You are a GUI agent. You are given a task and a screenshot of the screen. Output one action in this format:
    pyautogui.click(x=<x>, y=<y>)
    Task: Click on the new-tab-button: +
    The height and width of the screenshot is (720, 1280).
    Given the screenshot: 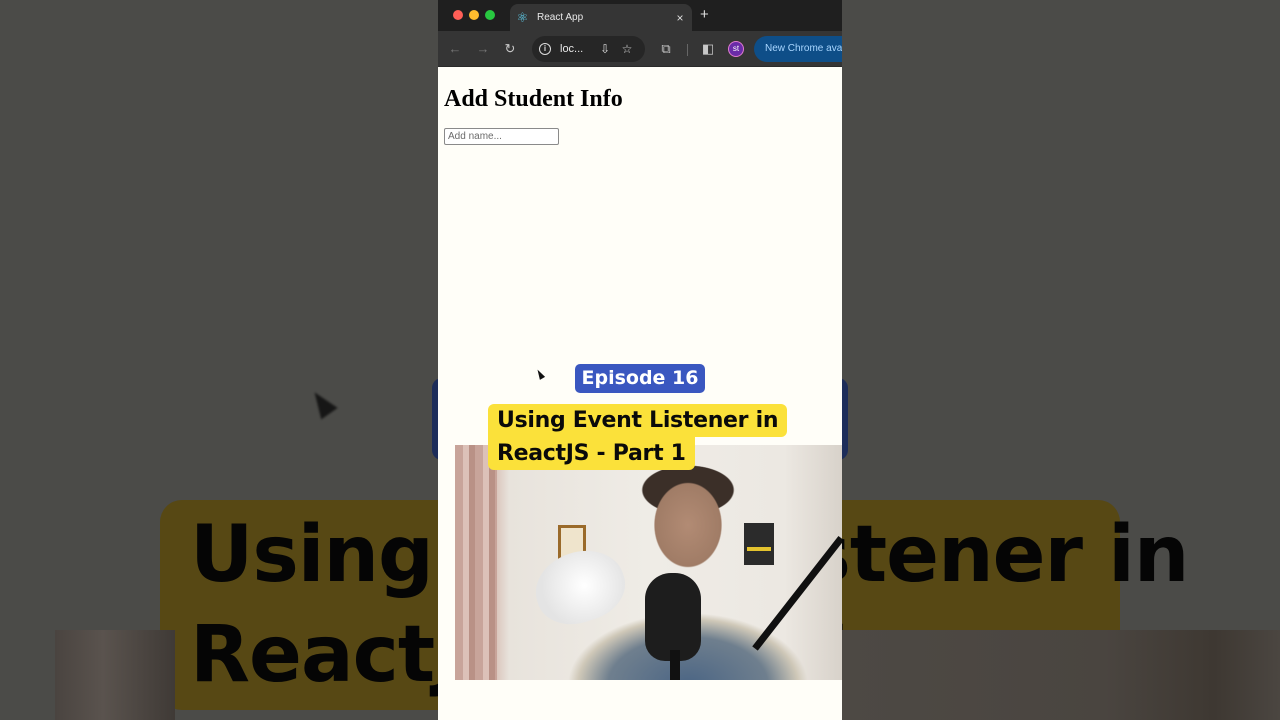 What is the action you would take?
    pyautogui.click(x=704, y=15)
    